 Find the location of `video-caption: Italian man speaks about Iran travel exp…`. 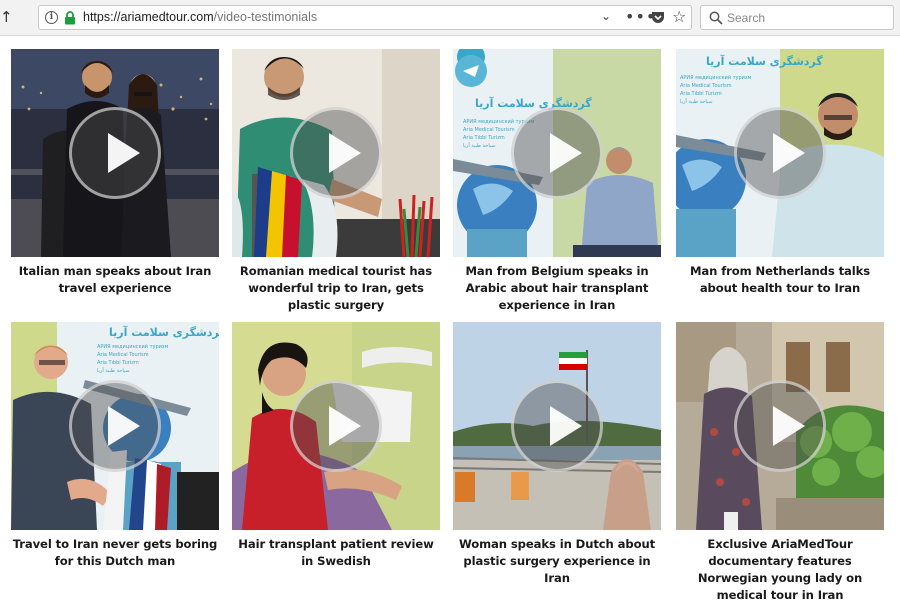

video-caption: Italian man speaks about Iran travel exp… is located at coordinates (115, 280).